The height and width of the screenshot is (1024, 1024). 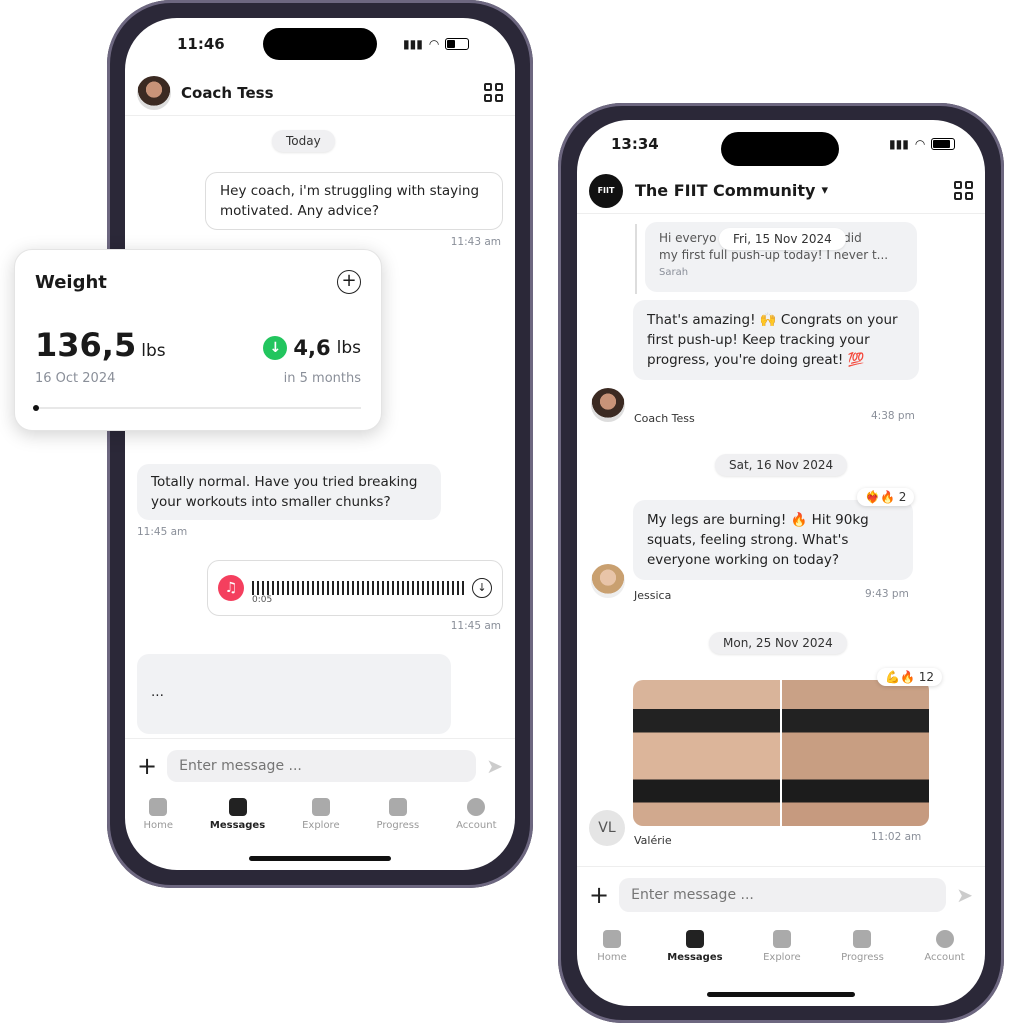 I want to click on message-time: 11:02 am, so click(x=896, y=837).